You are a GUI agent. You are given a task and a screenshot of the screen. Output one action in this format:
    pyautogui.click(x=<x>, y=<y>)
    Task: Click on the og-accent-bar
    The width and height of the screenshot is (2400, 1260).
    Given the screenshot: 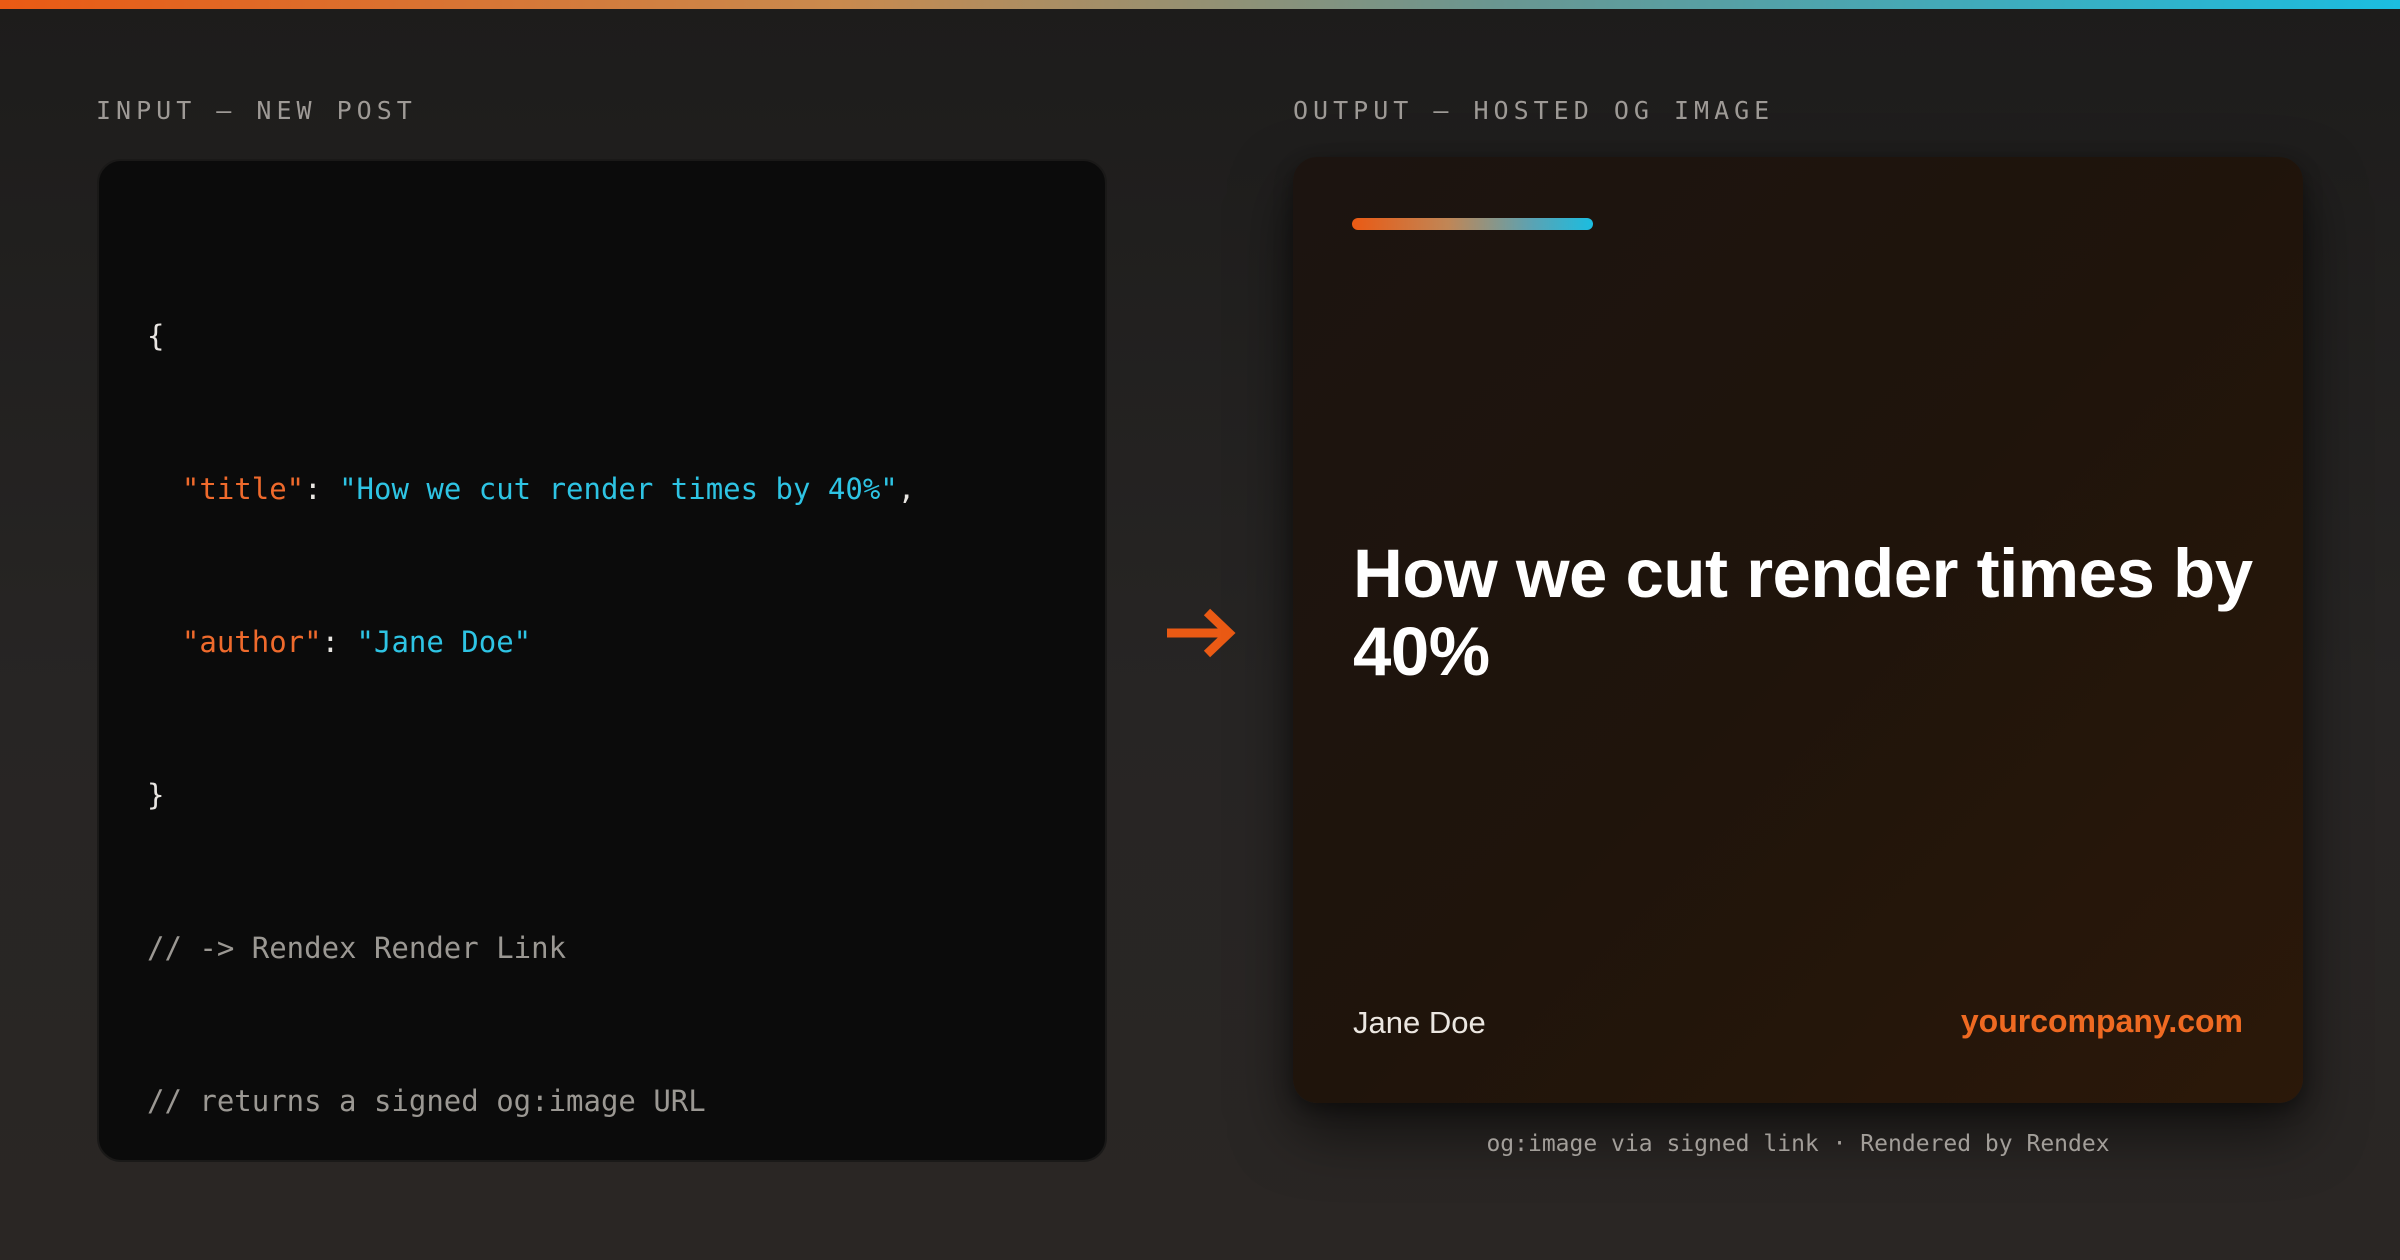 What is the action you would take?
    pyautogui.click(x=1472, y=224)
    